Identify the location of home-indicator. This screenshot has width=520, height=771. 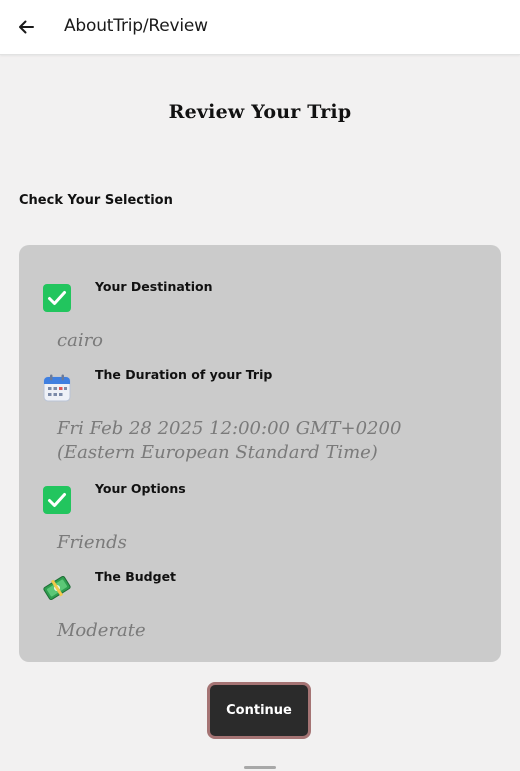
(260, 767).